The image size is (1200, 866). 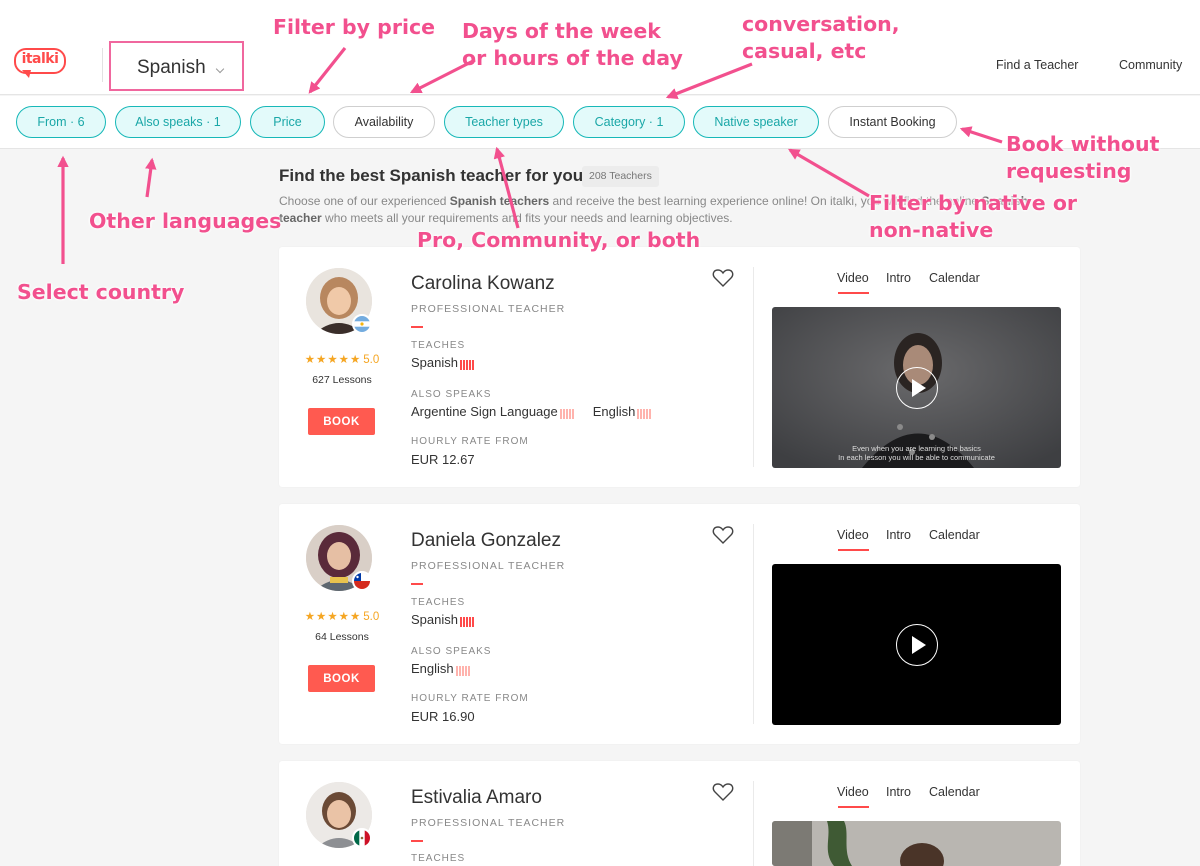 I want to click on filter-native-speaker: Native speaker, so click(x=756, y=122).